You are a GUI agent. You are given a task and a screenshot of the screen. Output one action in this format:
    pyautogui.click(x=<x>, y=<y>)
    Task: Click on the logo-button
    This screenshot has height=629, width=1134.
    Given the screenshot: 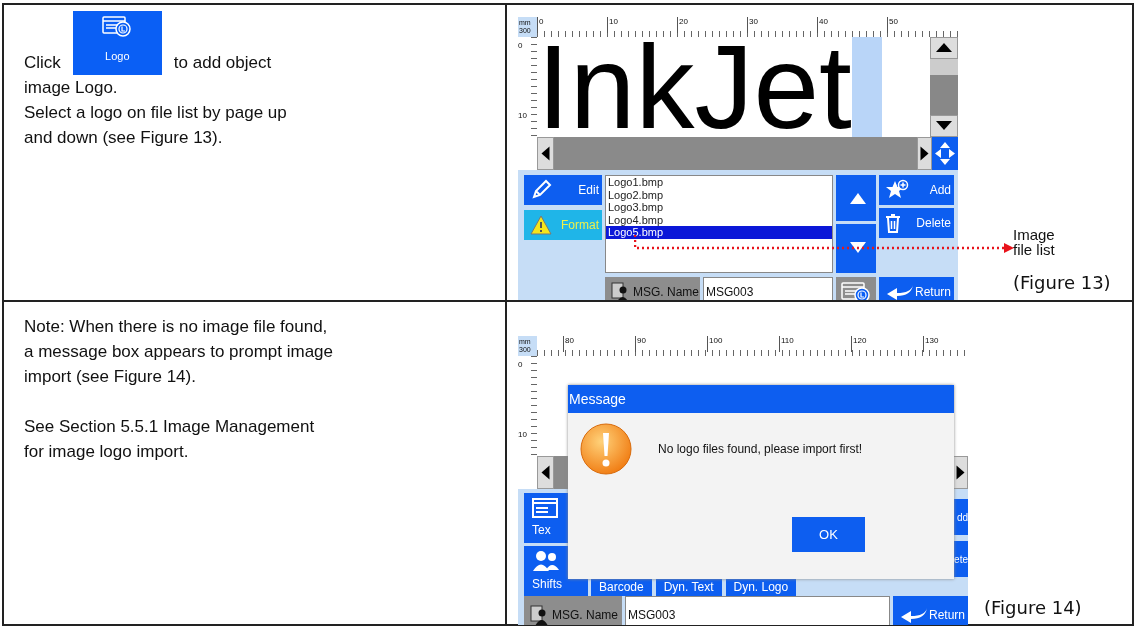 What is the action you would take?
    pyautogui.click(x=856, y=288)
    